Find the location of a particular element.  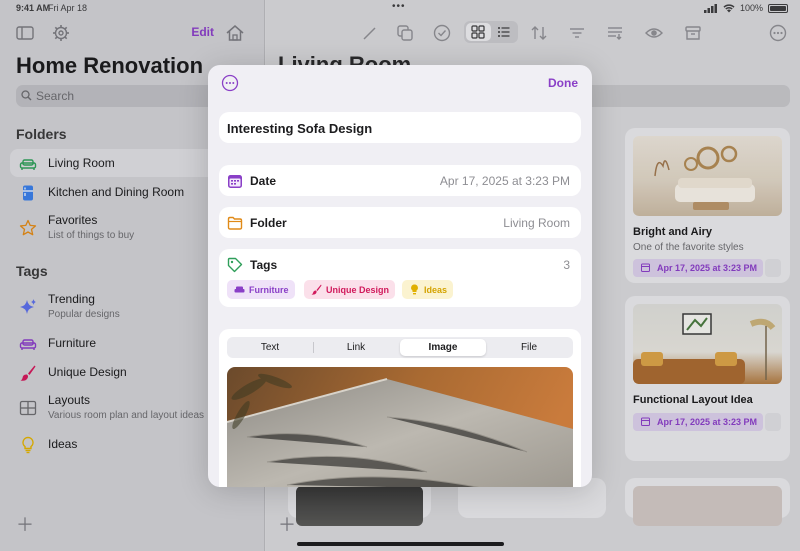

content-panel: Text Link Image File is located at coordinates (400, 408).